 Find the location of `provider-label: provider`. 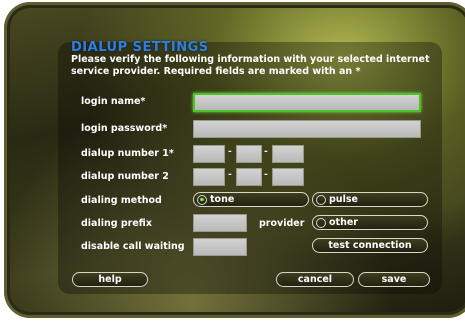

provider-label: provider is located at coordinates (282, 223).